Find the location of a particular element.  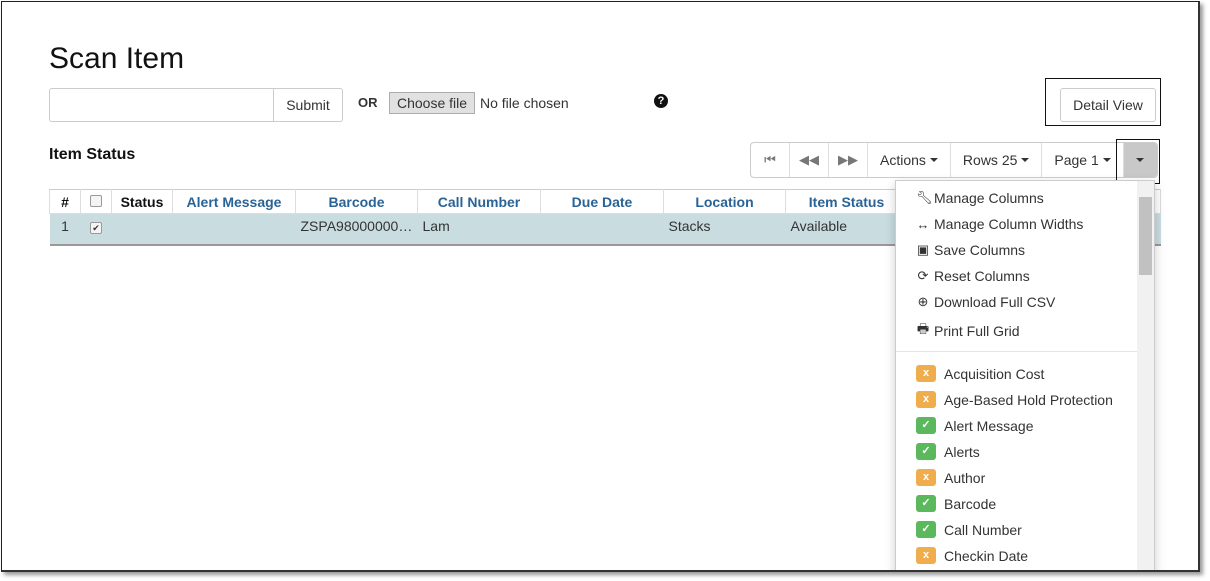

grid-toolbar: ⏮ ◀◀ ▶▶ Actions Rows 25 Page 1 is located at coordinates (954, 160).